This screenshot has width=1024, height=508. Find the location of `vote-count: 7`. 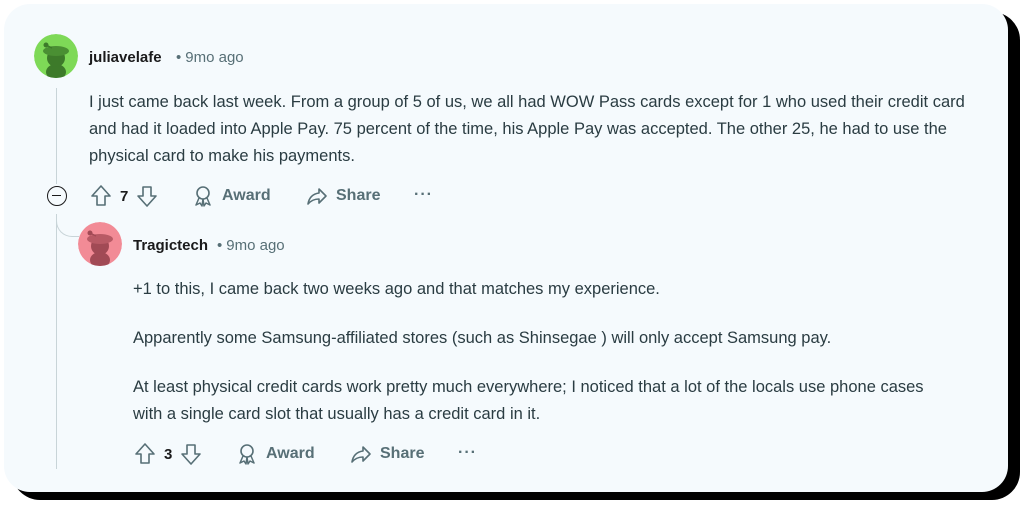

vote-count: 7 is located at coordinates (124, 196).